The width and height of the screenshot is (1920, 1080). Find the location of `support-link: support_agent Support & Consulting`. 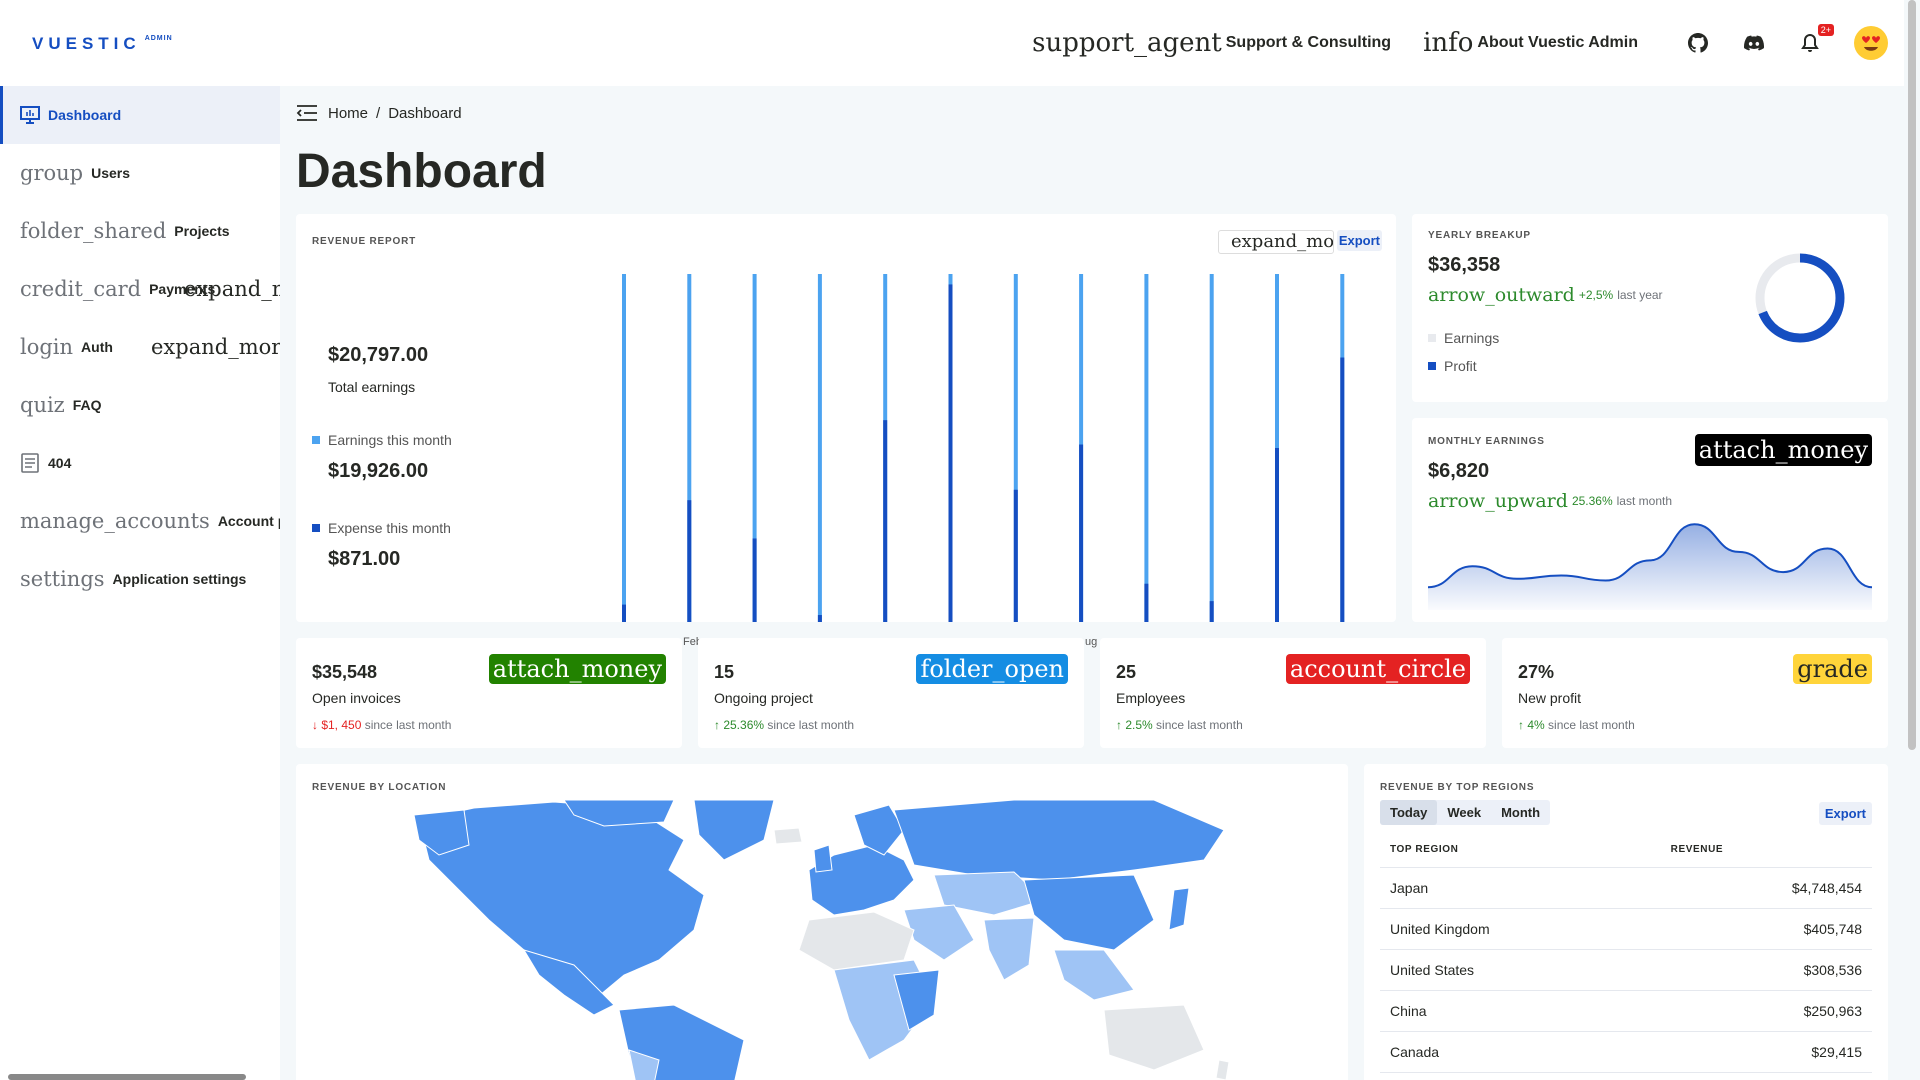

support-link: support_agent Support & Consulting is located at coordinates (1211, 43).